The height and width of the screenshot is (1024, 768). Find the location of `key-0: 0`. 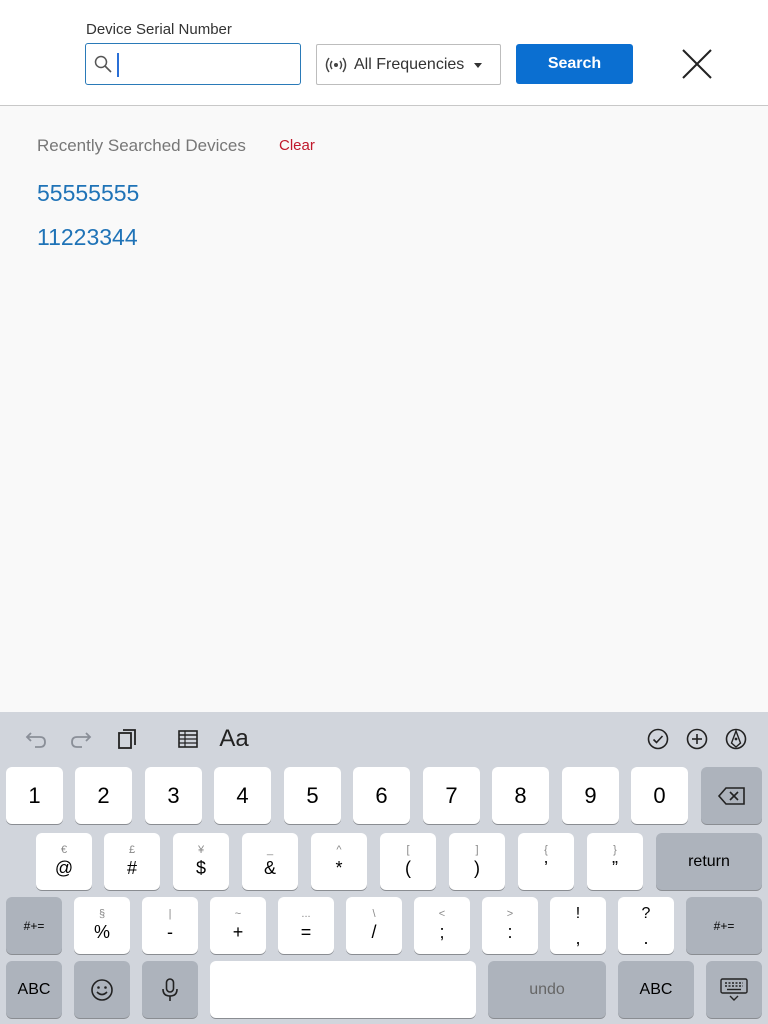

key-0: 0 is located at coordinates (659, 795).